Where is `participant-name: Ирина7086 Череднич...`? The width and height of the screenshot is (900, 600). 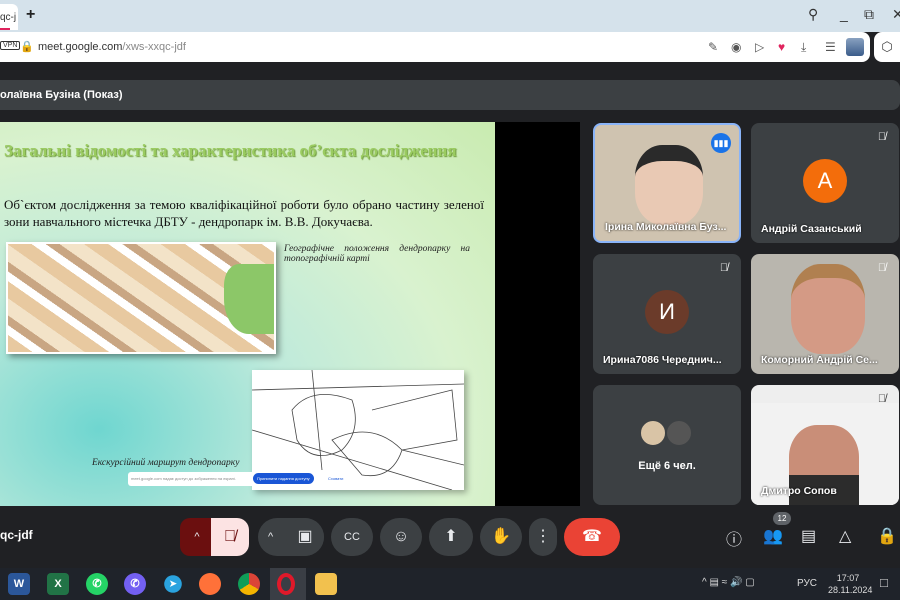 participant-name: Ирина7086 Череднич... is located at coordinates (662, 360).